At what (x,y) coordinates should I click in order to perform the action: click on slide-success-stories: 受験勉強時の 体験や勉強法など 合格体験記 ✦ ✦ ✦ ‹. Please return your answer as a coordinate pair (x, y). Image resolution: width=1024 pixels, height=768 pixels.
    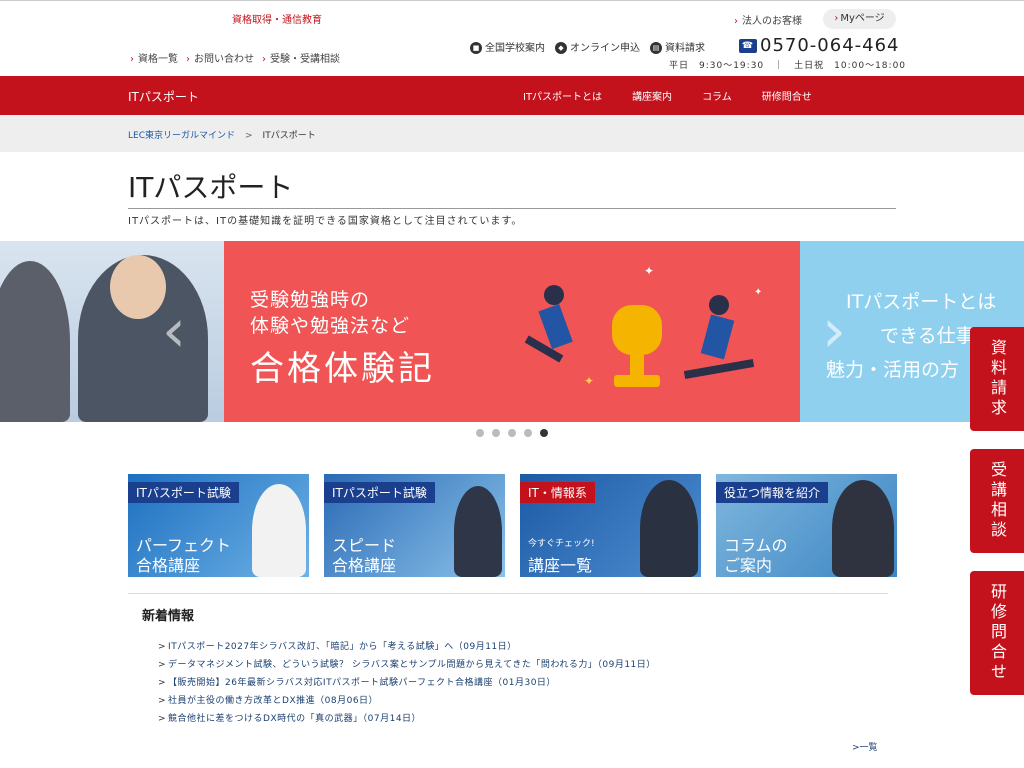
    Looking at the image, I should click on (481, 331).